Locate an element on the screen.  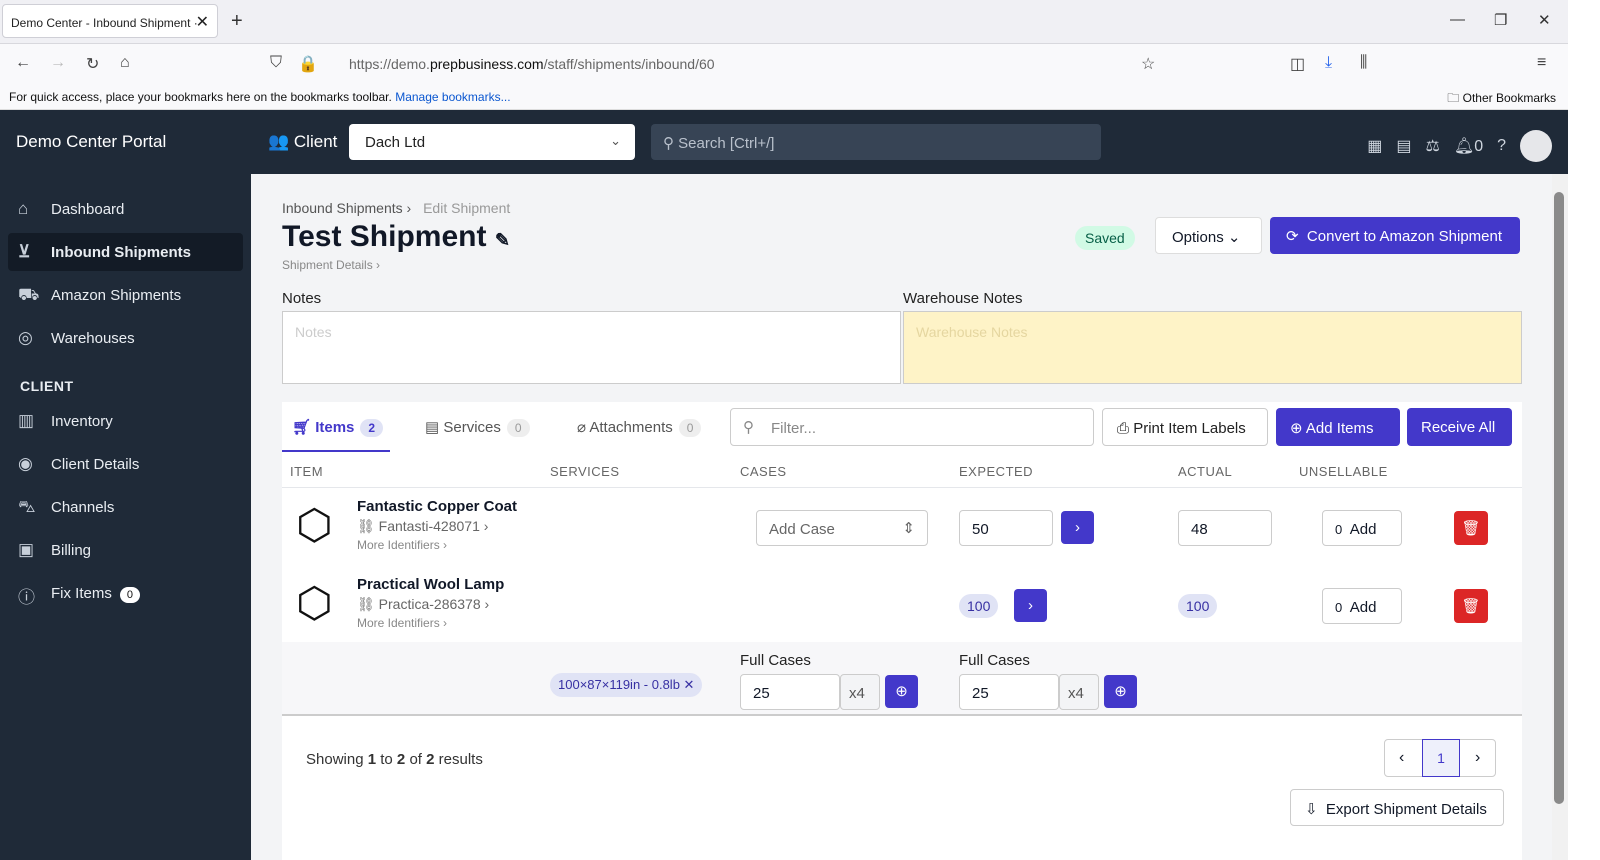
search-input: ⚲ Search [Ctrl+/] is located at coordinates (876, 142).